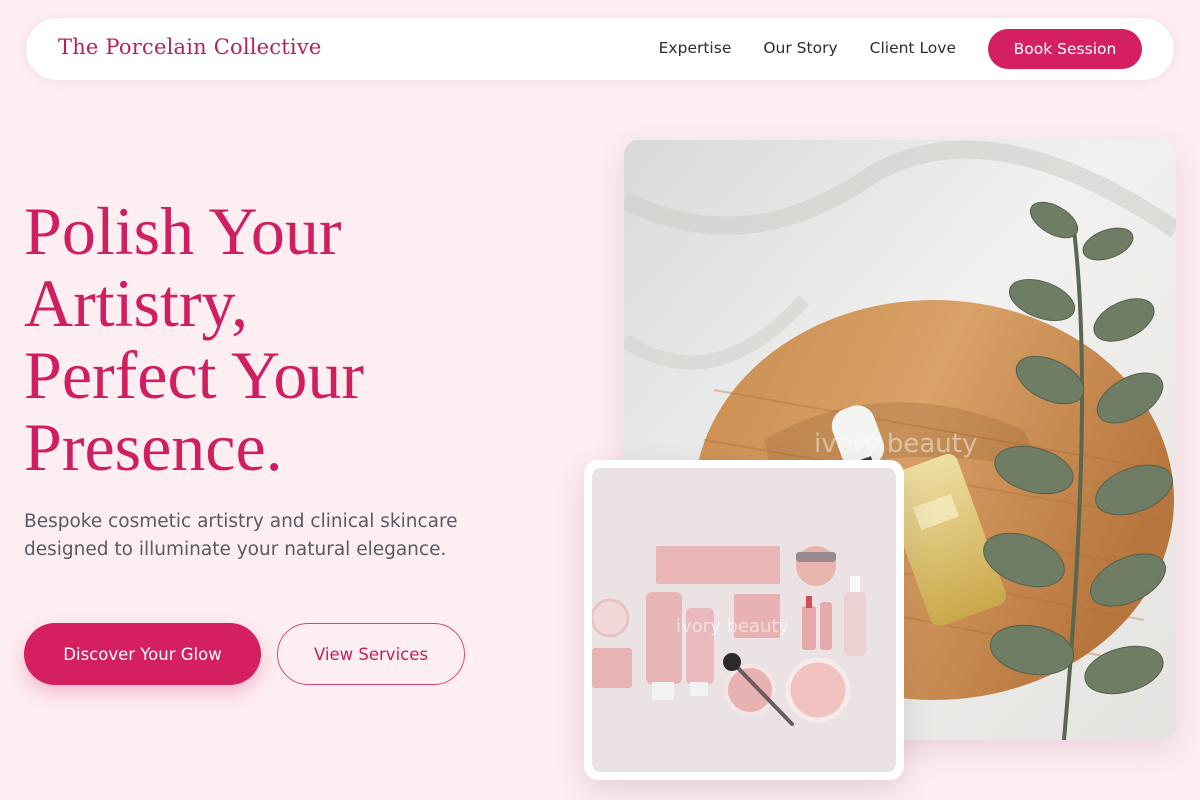 The height and width of the screenshot is (800, 1200). I want to click on nav-links: Expertise Our Story Client Love, so click(807, 48).